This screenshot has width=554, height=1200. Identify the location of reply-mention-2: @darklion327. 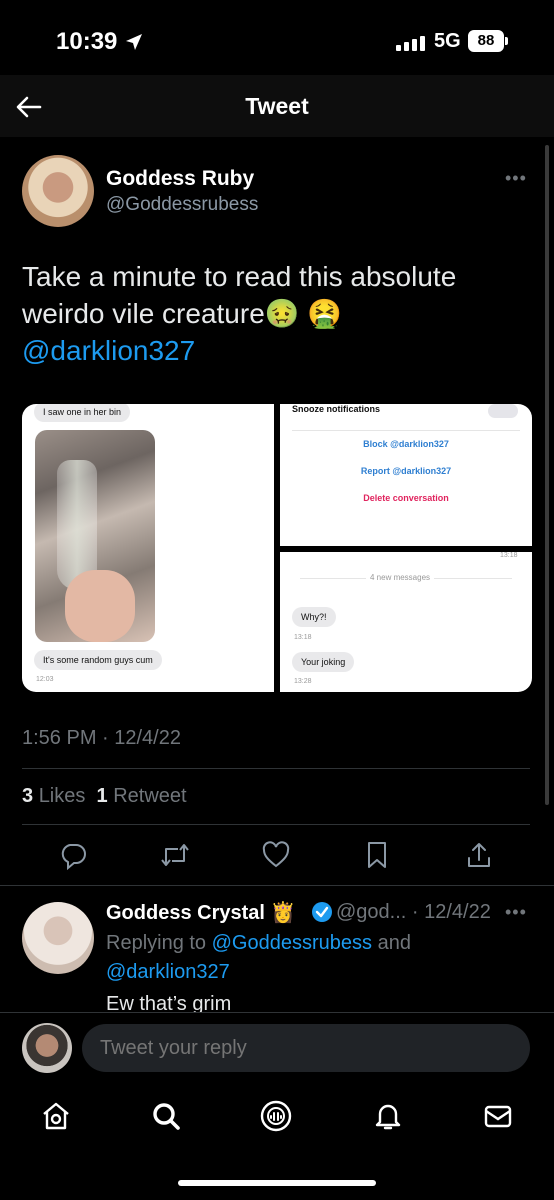
(168, 972).